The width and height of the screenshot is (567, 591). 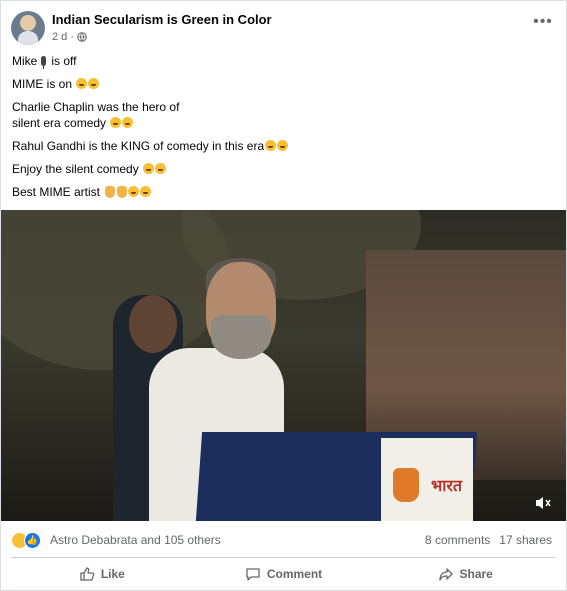 What do you see at coordinates (457, 540) in the screenshot?
I see `comments-count: 8 comments` at bounding box center [457, 540].